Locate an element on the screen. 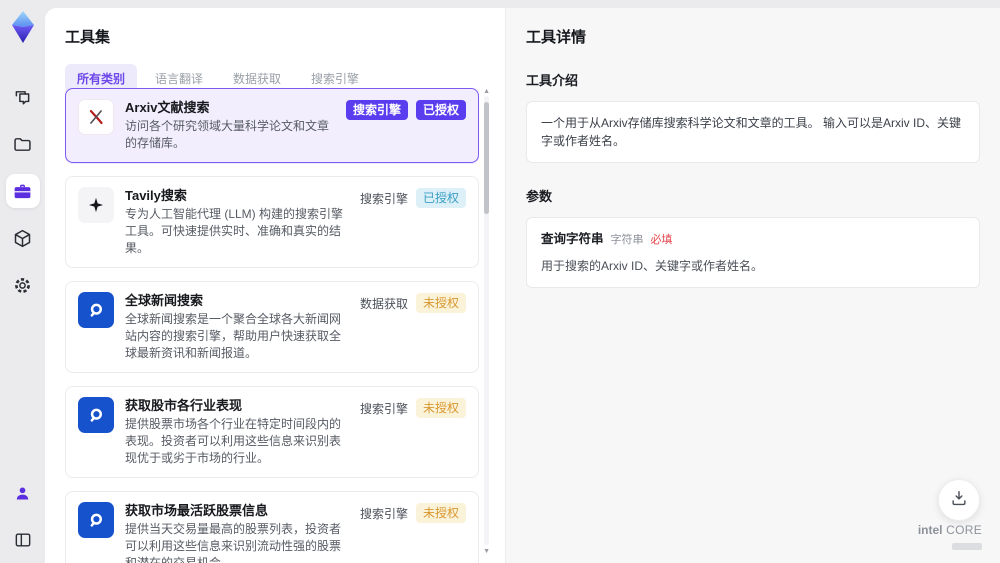 The width and height of the screenshot is (1000, 563). detail-title: 工具详情 is located at coordinates (556, 37).